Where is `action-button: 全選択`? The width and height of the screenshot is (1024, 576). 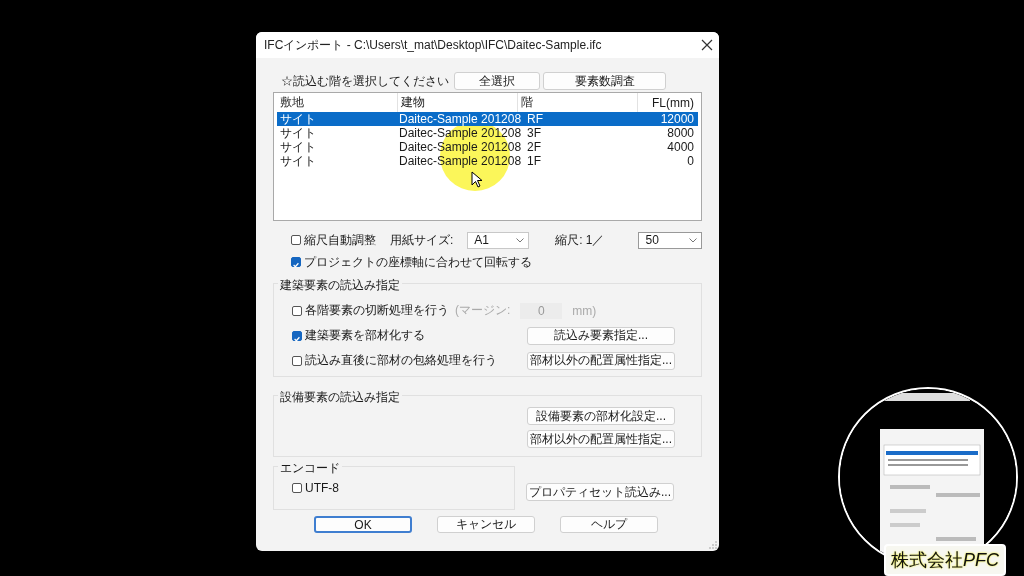
action-button: 全選択 is located at coordinates (497, 81).